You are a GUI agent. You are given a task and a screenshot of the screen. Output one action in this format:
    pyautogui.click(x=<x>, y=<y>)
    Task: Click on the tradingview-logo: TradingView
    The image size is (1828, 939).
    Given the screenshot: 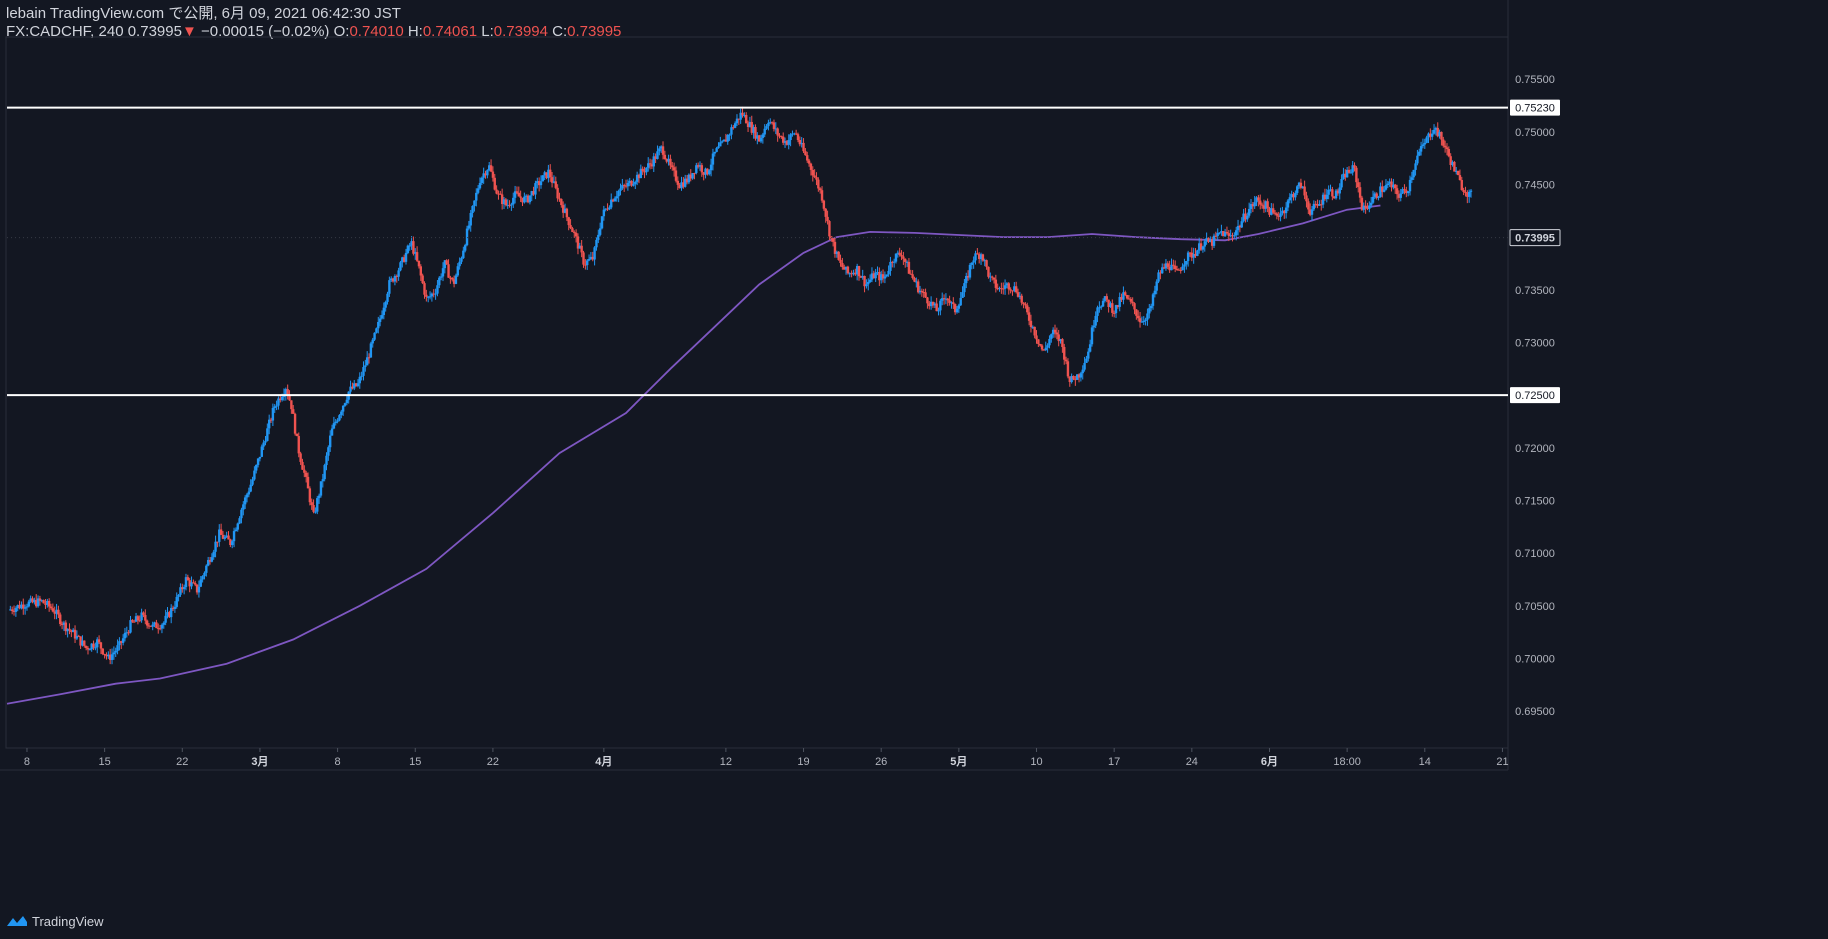 What is the action you would take?
    pyautogui.click(x=55, y=921)
    